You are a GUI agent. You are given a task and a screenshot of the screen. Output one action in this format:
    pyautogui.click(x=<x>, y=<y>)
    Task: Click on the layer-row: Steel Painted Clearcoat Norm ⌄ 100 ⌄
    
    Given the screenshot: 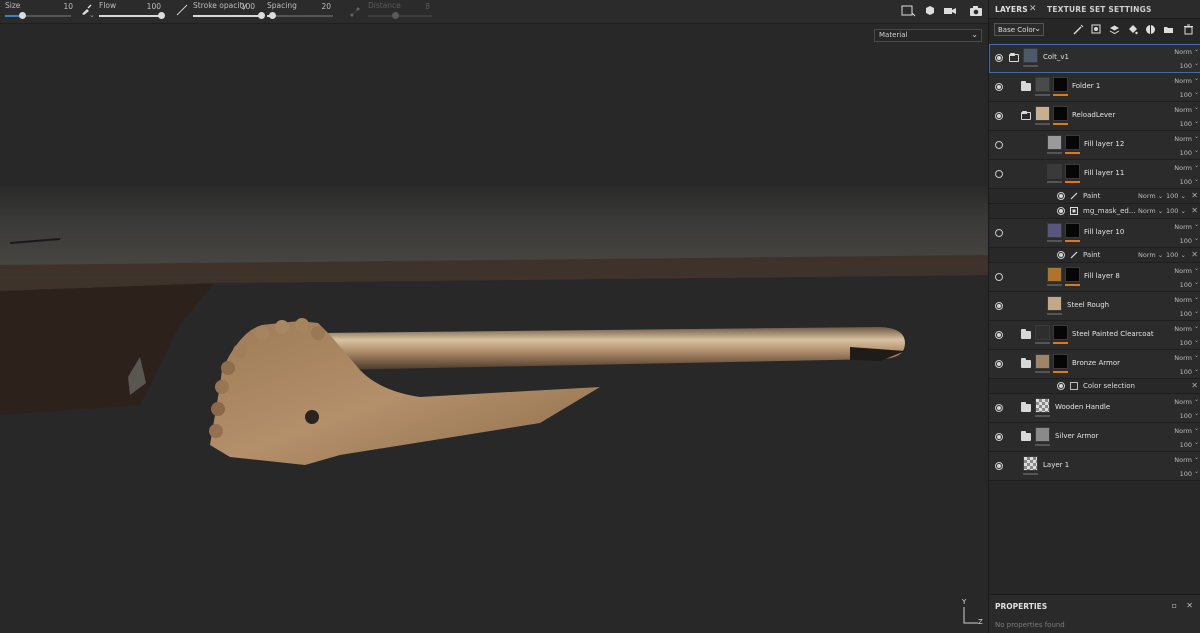 What is the action you would take?
    pyautogui.click(x=1094, y=335)
    